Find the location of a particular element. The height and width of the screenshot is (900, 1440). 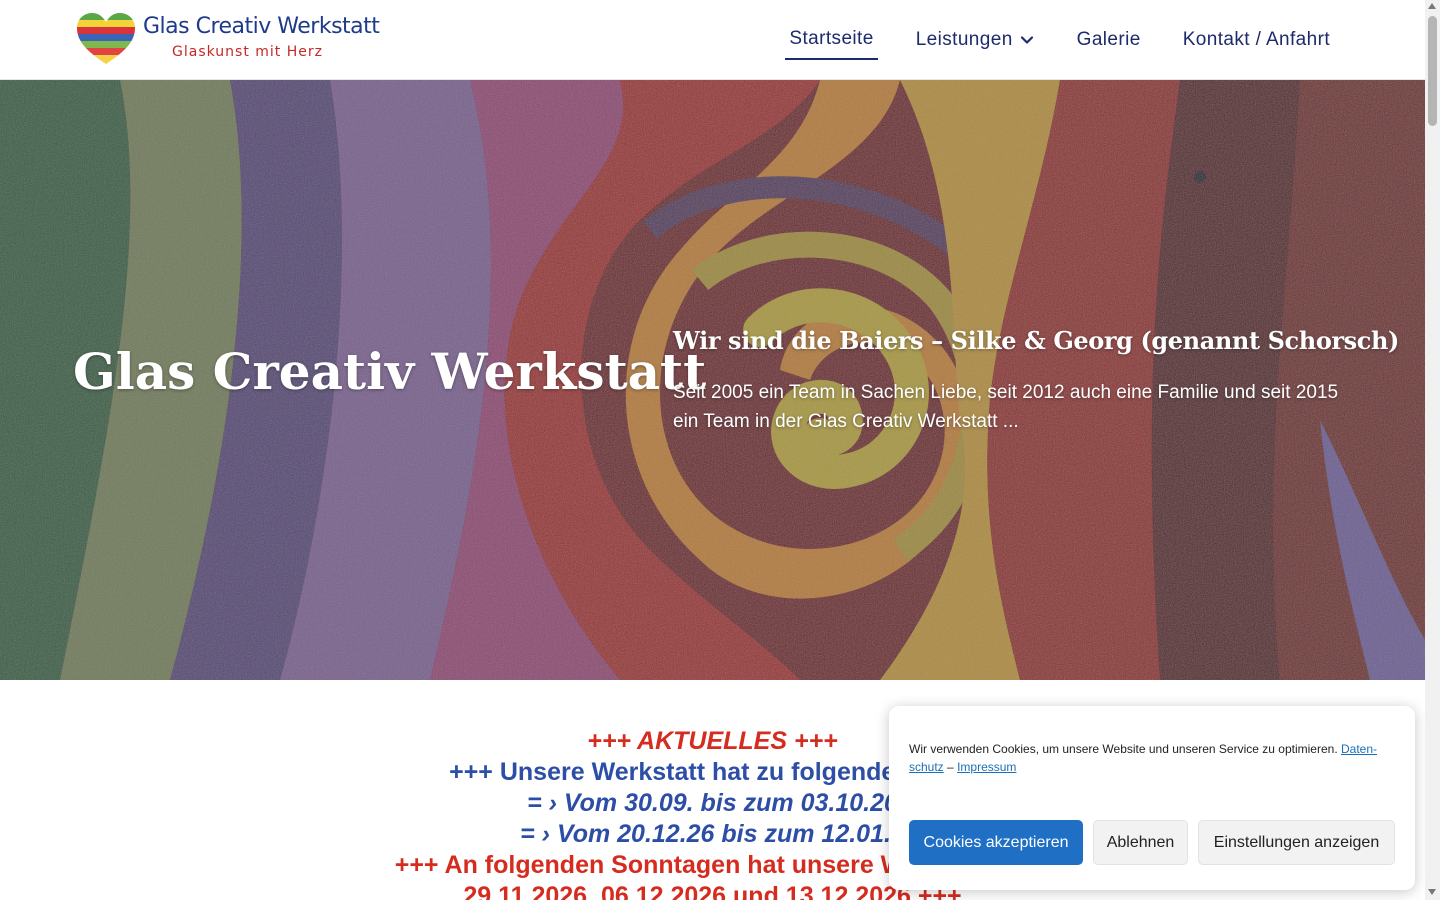

nav-item-label: Kontakt / Anfahrt is located at coordinates (1256, 39).